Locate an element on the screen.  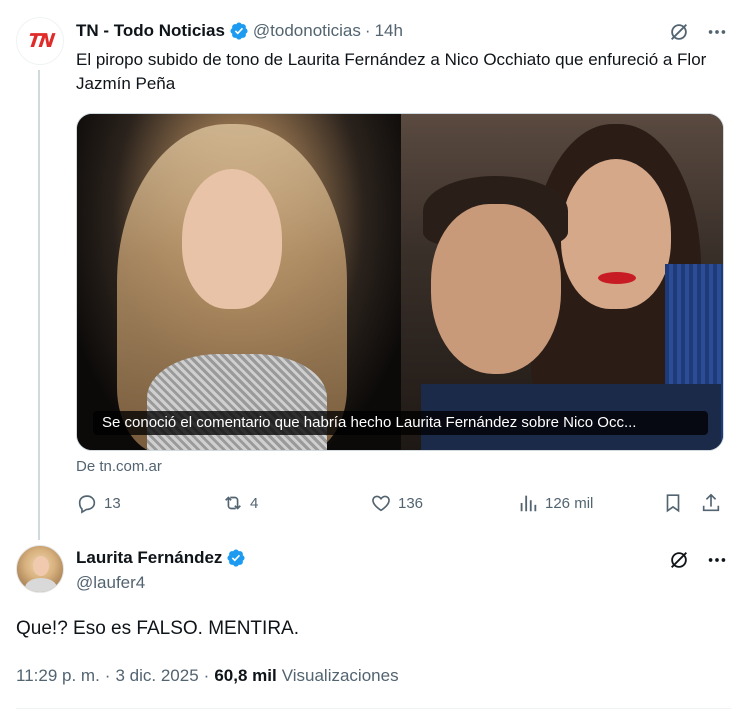
like-button: 136 is located at coordinates (396, 503).